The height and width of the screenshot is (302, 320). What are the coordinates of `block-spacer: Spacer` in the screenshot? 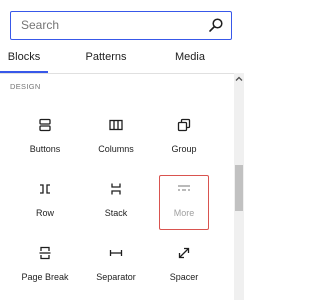 It's located at (184, 274).